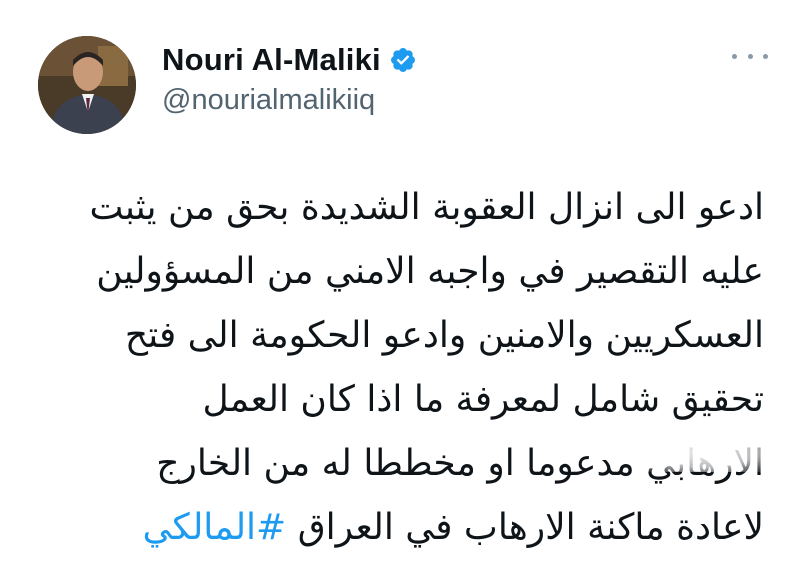 The image size is (800, 574). Describe the element at coordinates (483, 399) in the screenshot. I see `tweet-line-4: تحقيق شامل لمعرفة ما اذا كان العمل` at that location.